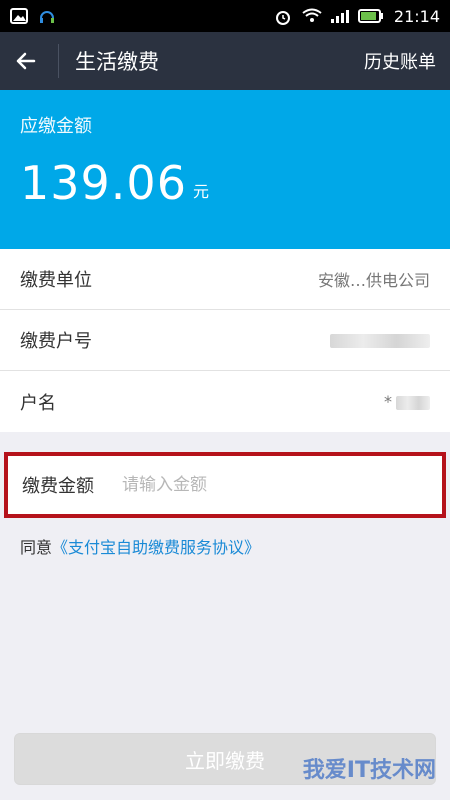  Describe the element at coordinates (225, 401) in the screenshot. I see `info-row-account-name: 户名 *` at that location.